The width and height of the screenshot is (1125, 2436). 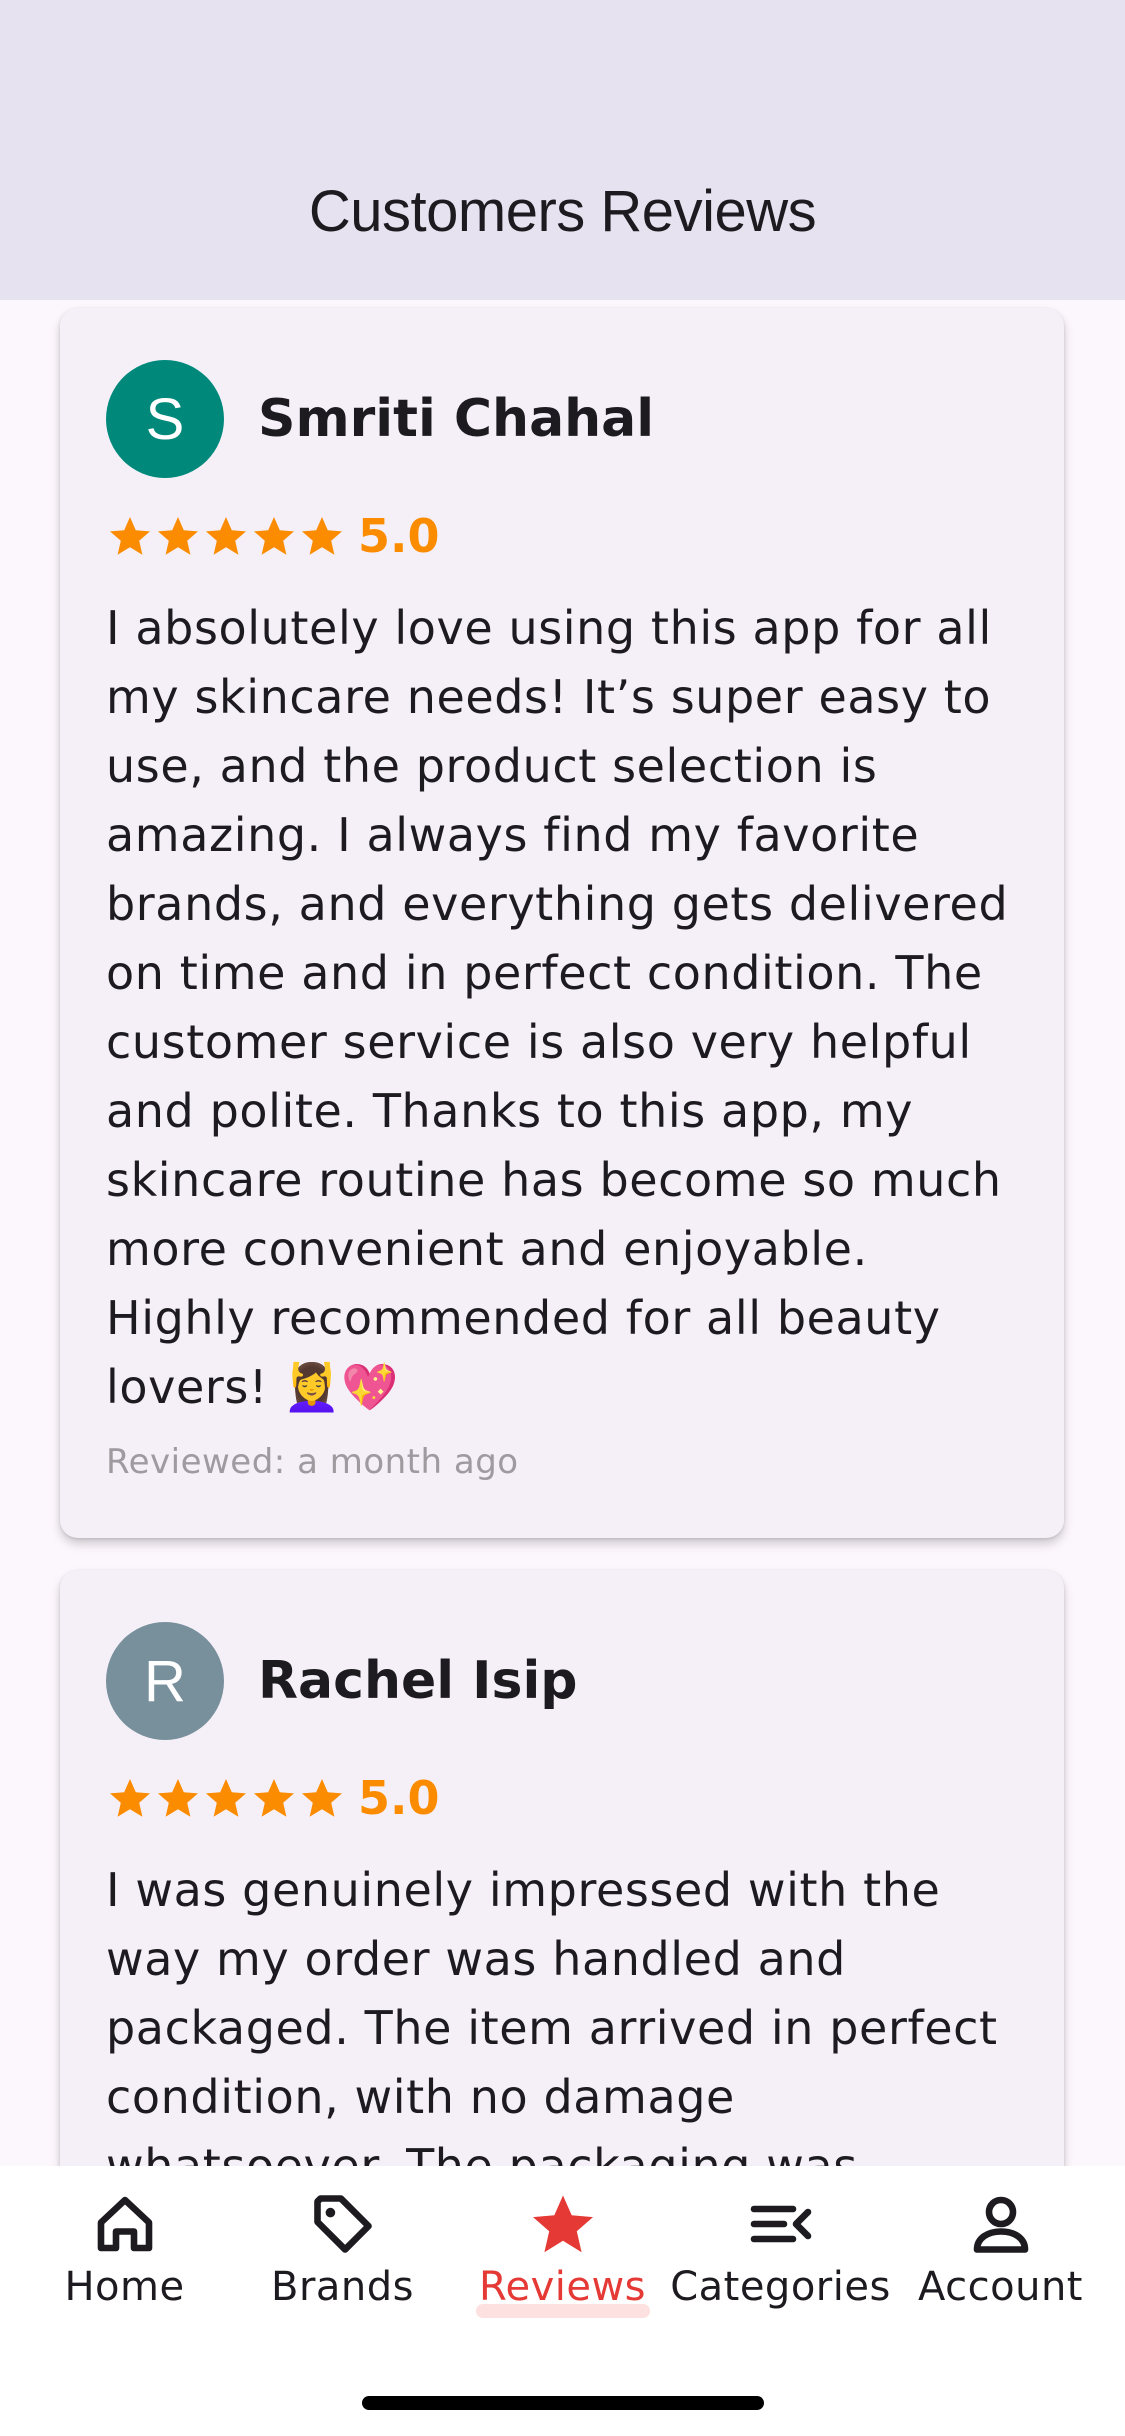 What do you see at coordinates (312, 1462) in the screenshot?
I see `review-date: Reviewed: a month ago` at bounding box center [312, 1462].